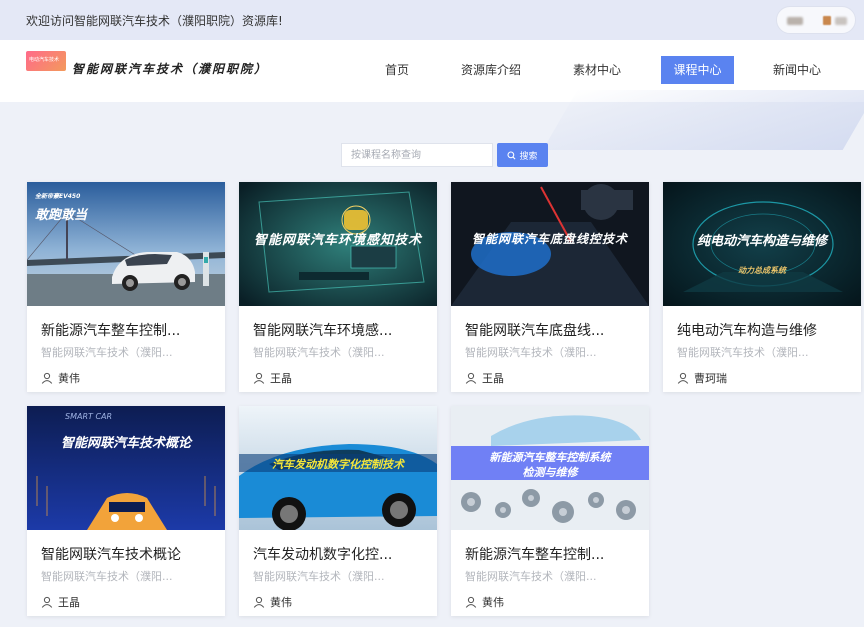  I want to click on course-search-input, so click(417, 155).